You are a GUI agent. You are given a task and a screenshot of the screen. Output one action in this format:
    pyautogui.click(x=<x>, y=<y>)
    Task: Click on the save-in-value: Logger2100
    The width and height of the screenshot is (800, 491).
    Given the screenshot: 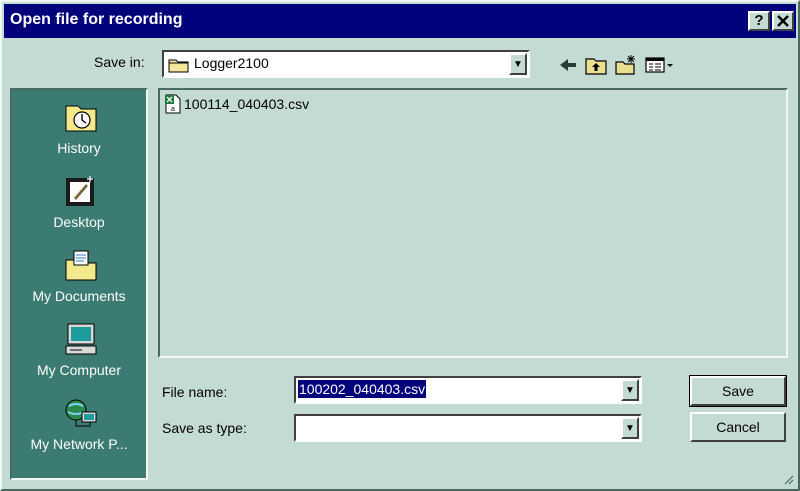 What is the action you would take?
    pyautogui.click(x=231, y=63)
    